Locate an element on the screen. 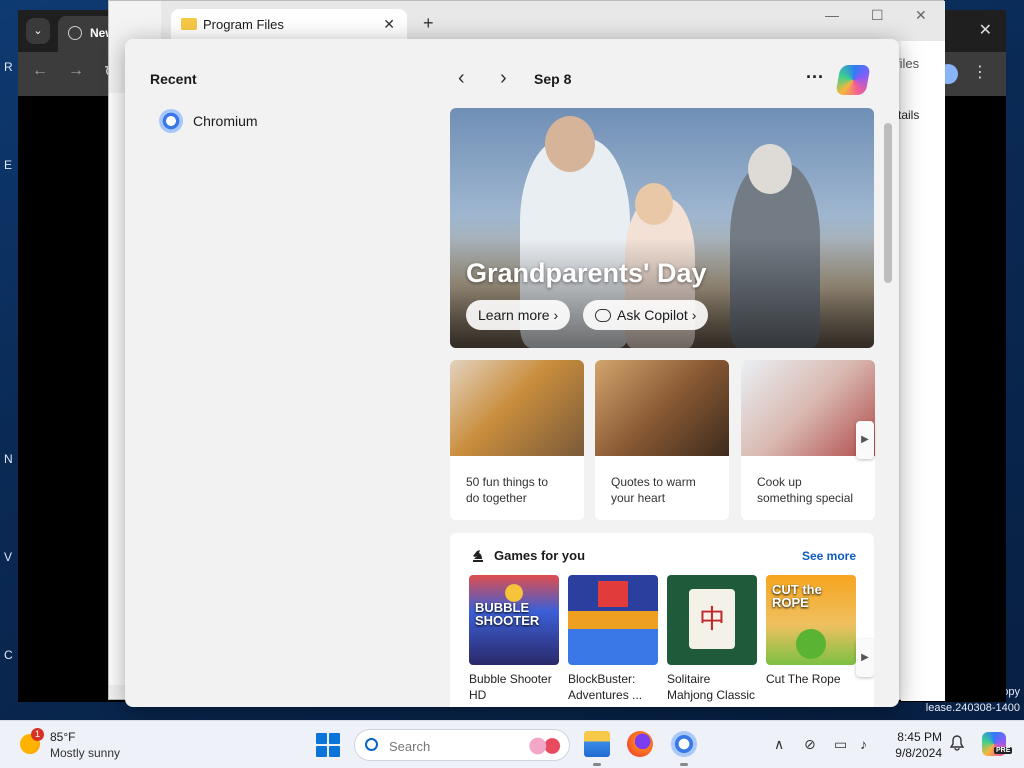 The image size is (1024, 768). story-card: 50 fun things to do together is located at coordinates (517, 440).